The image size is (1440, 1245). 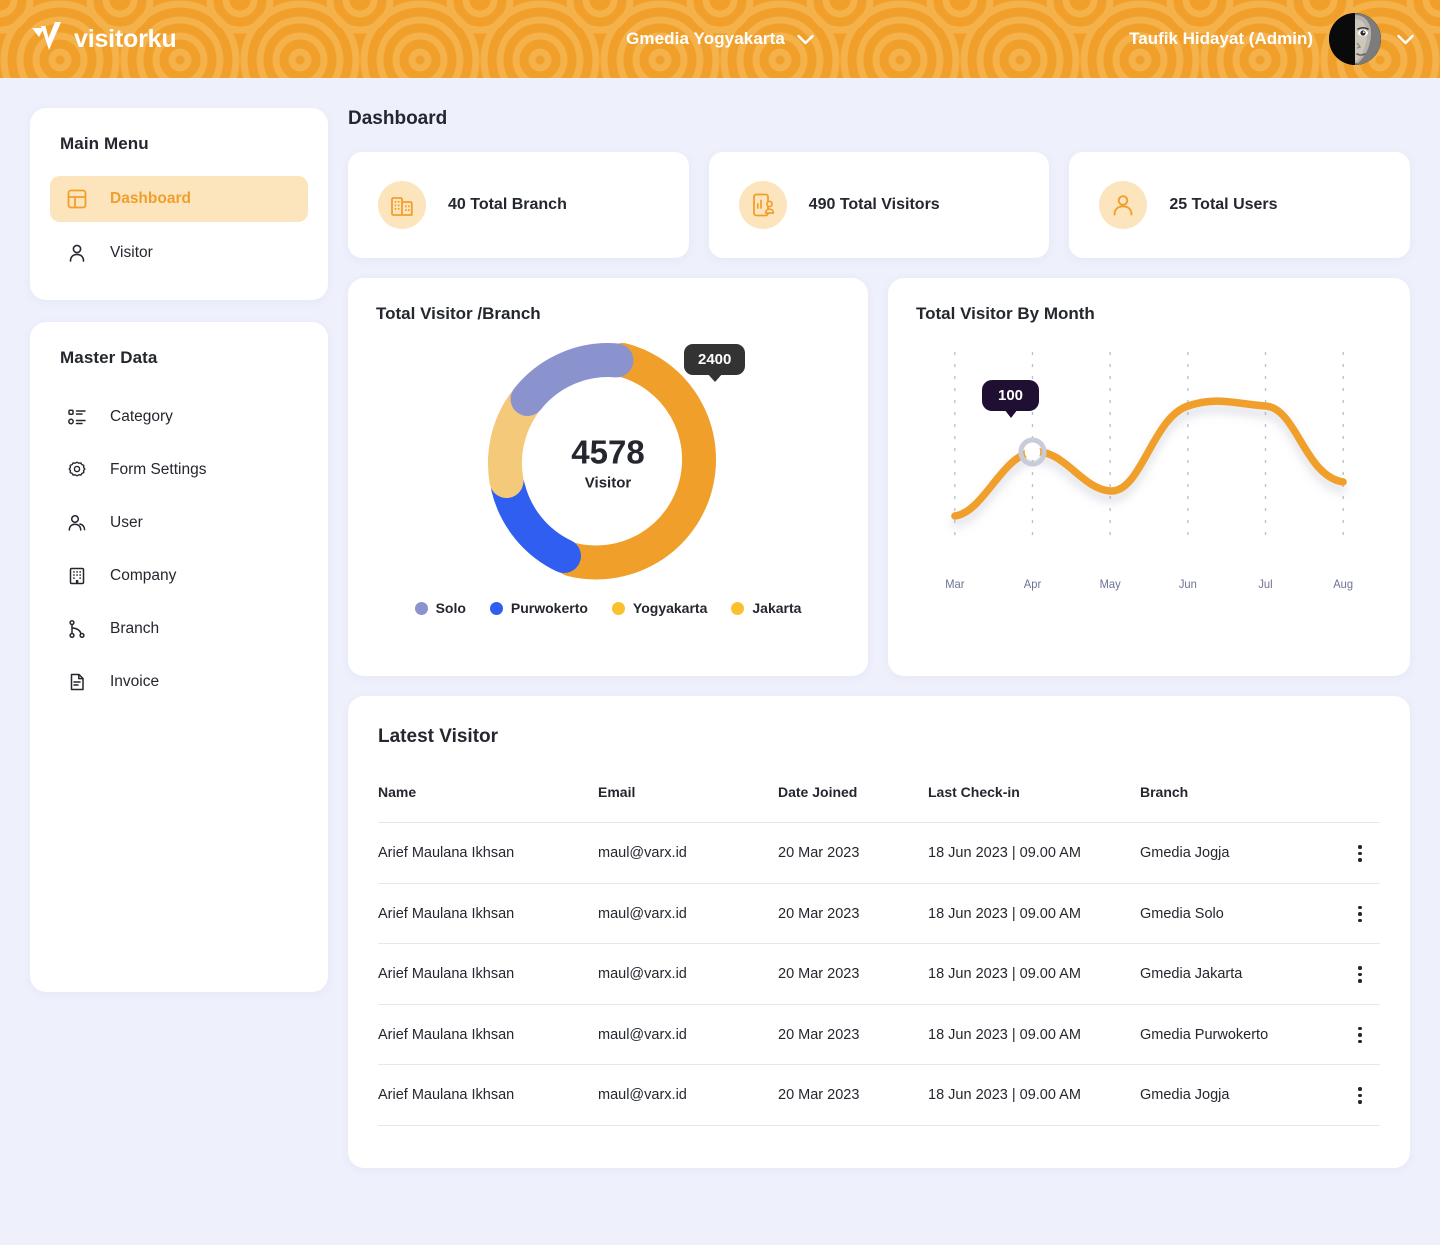 What do you see at coordinates (1240, 973) in the screenshot?
I see `cell-branch: Gmedia Jakarta` at bounding box center [1240, 973].